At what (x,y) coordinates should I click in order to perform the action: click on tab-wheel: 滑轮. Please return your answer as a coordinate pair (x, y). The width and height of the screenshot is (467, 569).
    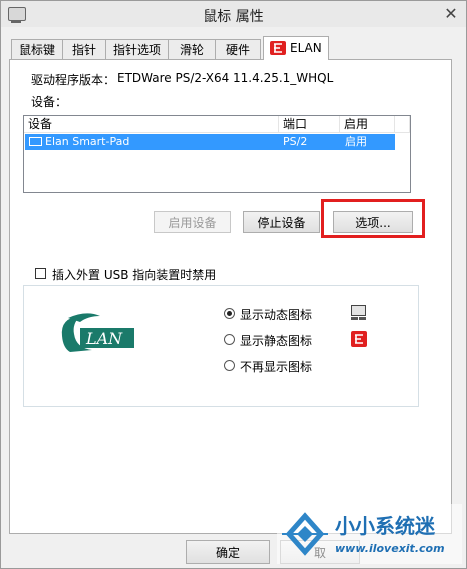
    Looking at the image, I should click on (192, 49).